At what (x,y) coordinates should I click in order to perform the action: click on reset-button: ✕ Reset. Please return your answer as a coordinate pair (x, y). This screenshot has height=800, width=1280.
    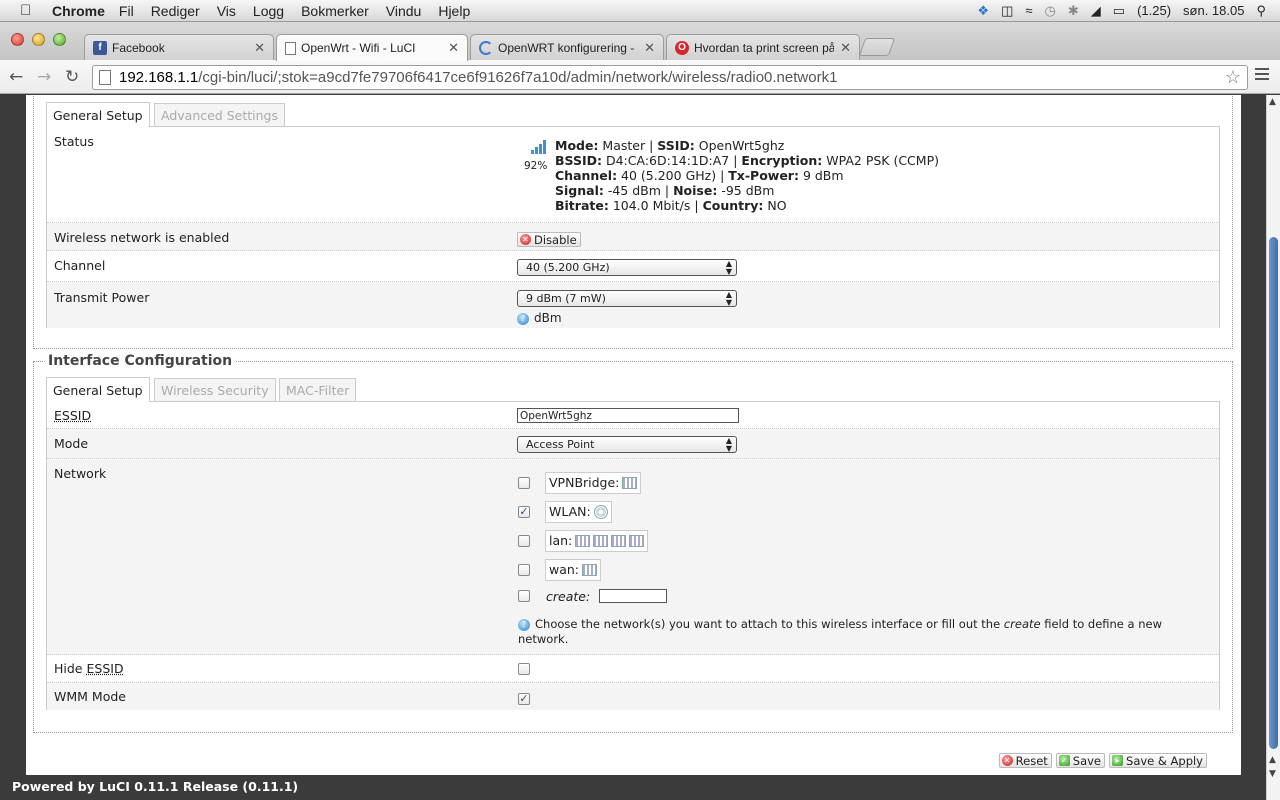
    Looking at the image, I should click on (1025, 760).